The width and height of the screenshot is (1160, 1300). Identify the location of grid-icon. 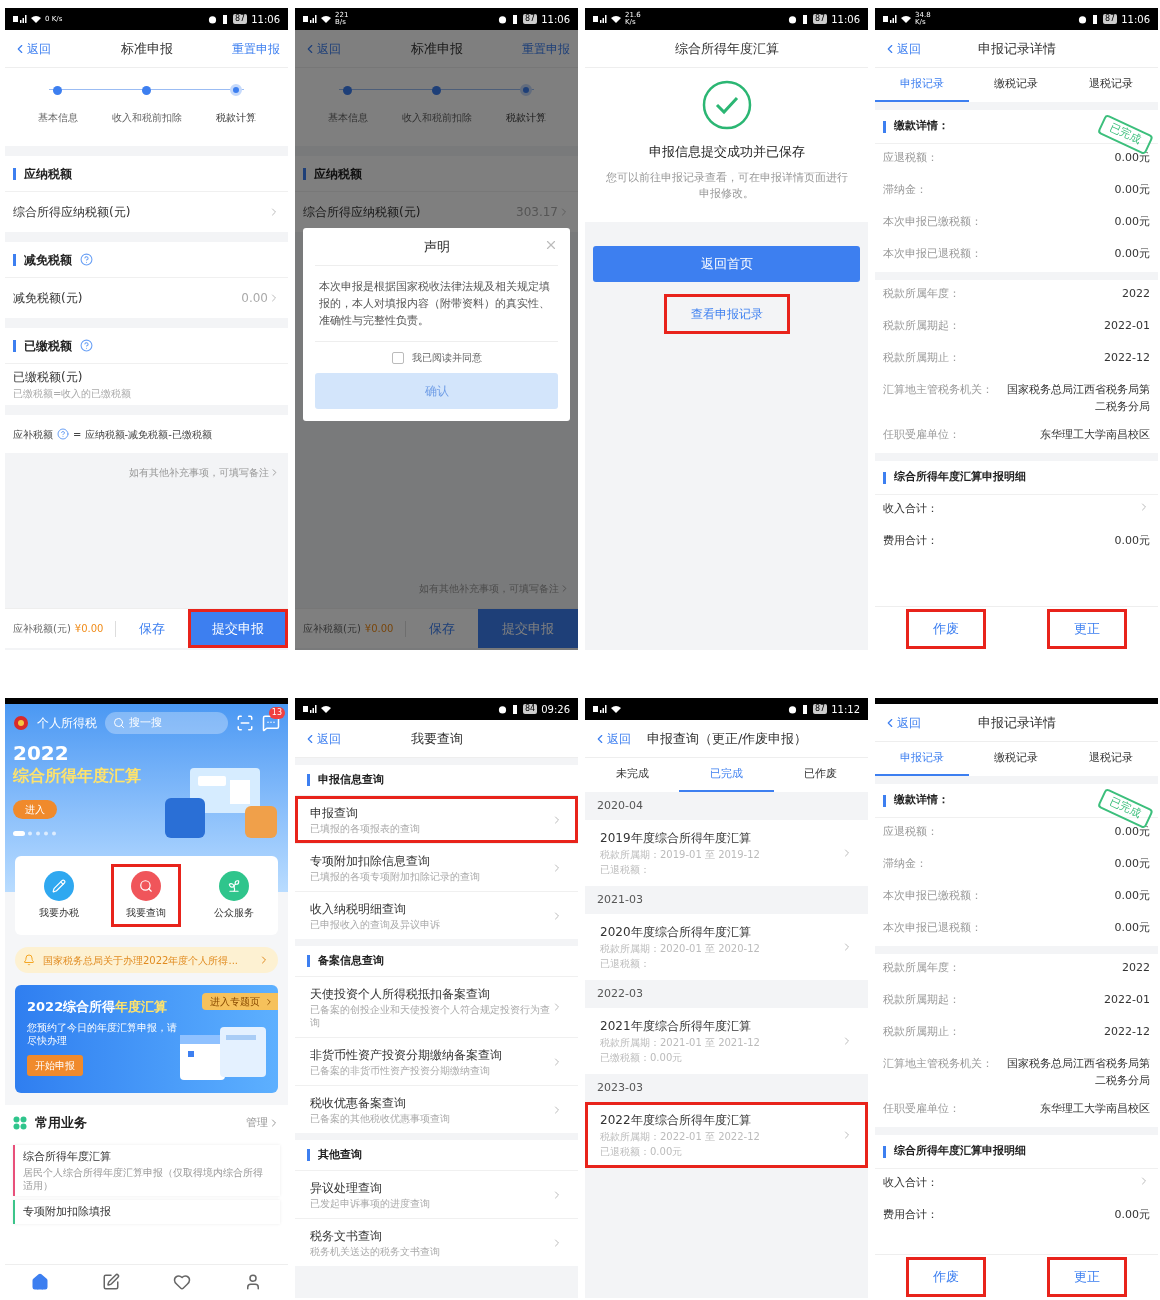
(20, 1123).